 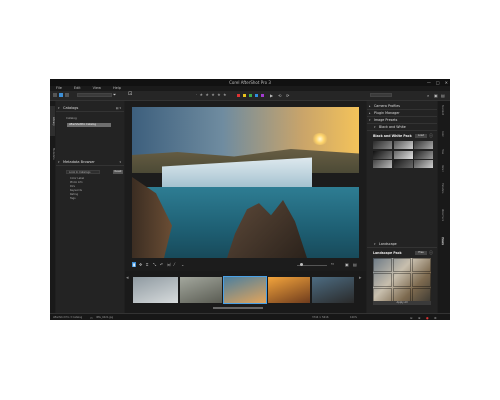 I want to click on search-icon: ⌕, so click(x=428, y=95).